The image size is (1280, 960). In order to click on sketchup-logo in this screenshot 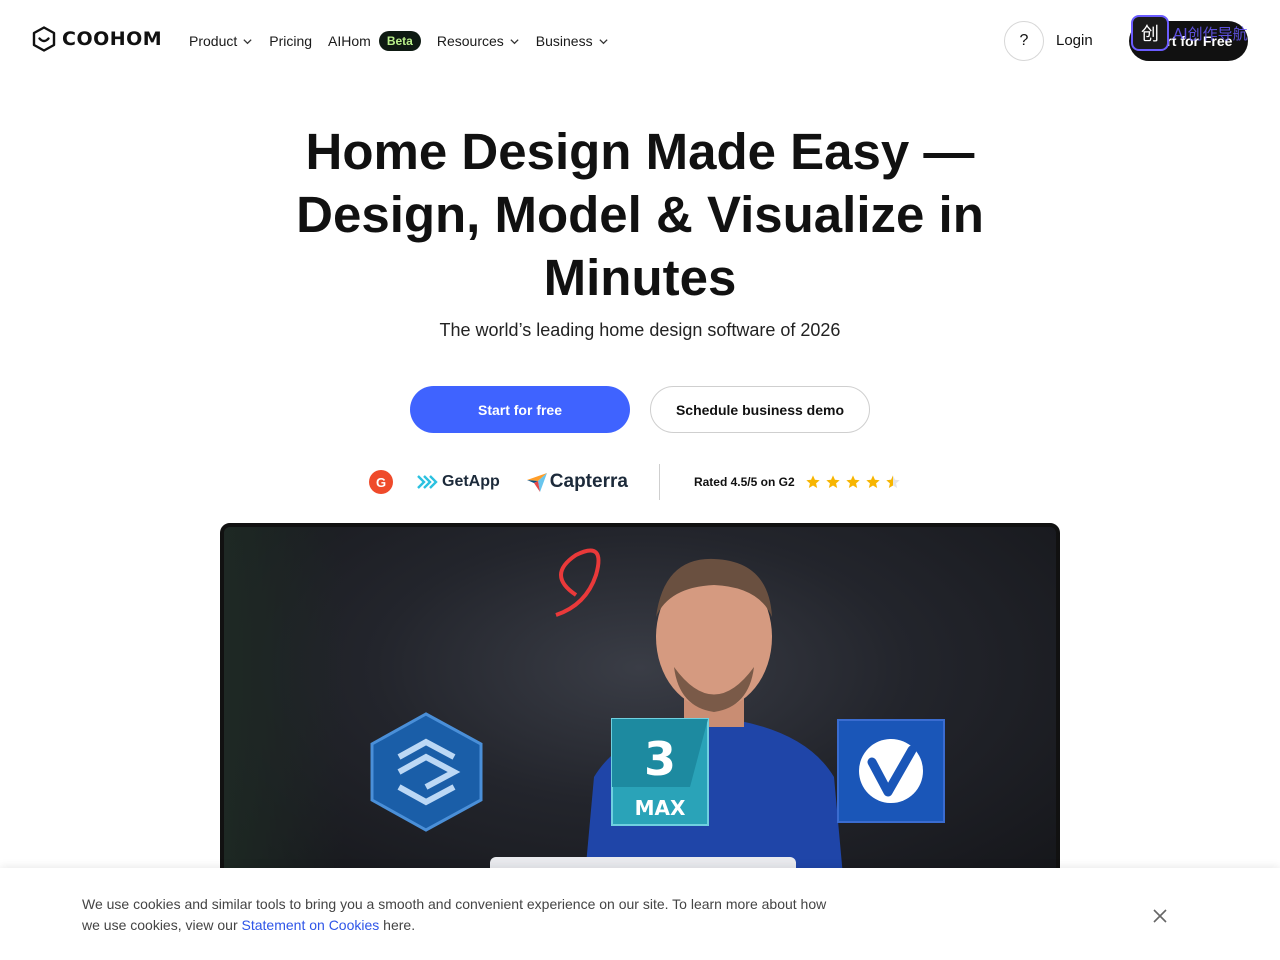, I will do `click(426, 772)`.